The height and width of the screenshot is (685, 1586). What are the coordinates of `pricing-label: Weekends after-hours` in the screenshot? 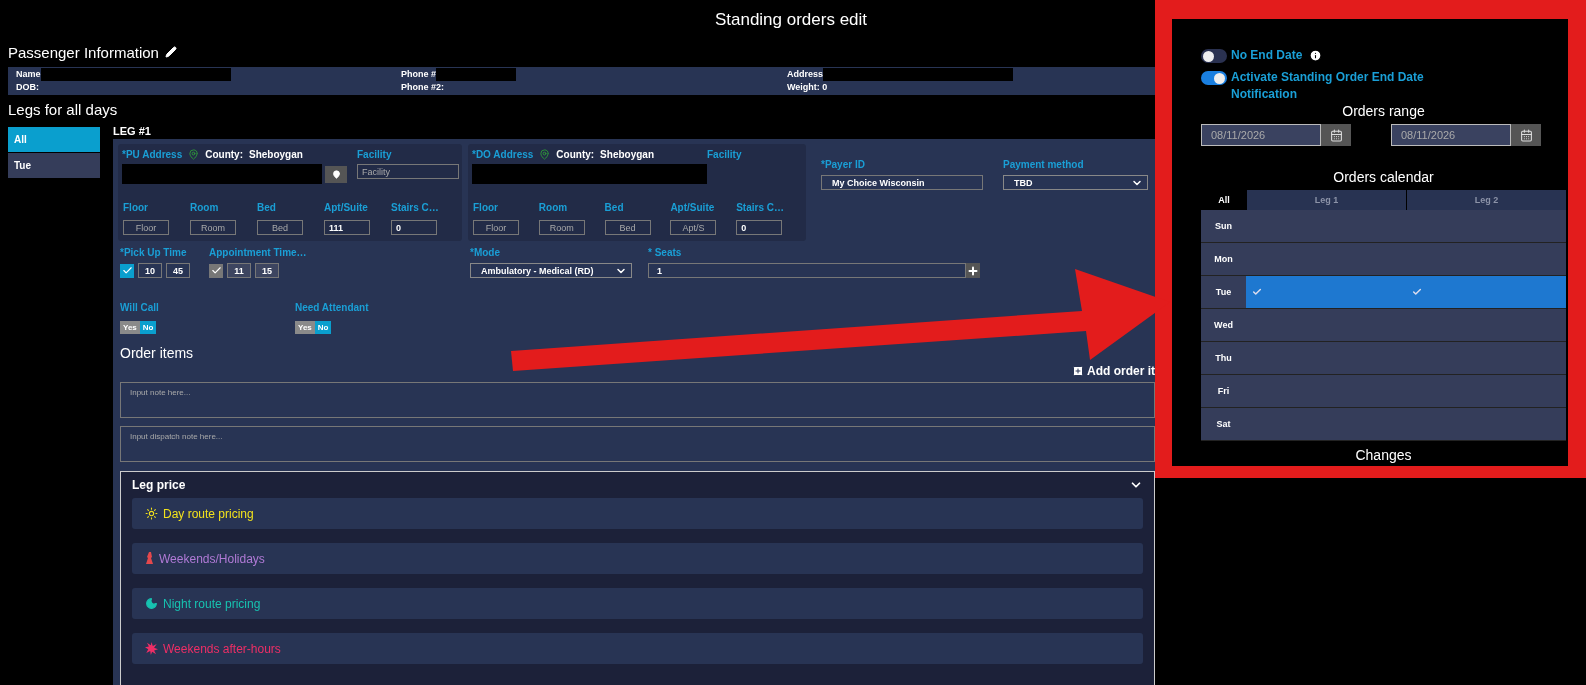 It's located at (222, 648).